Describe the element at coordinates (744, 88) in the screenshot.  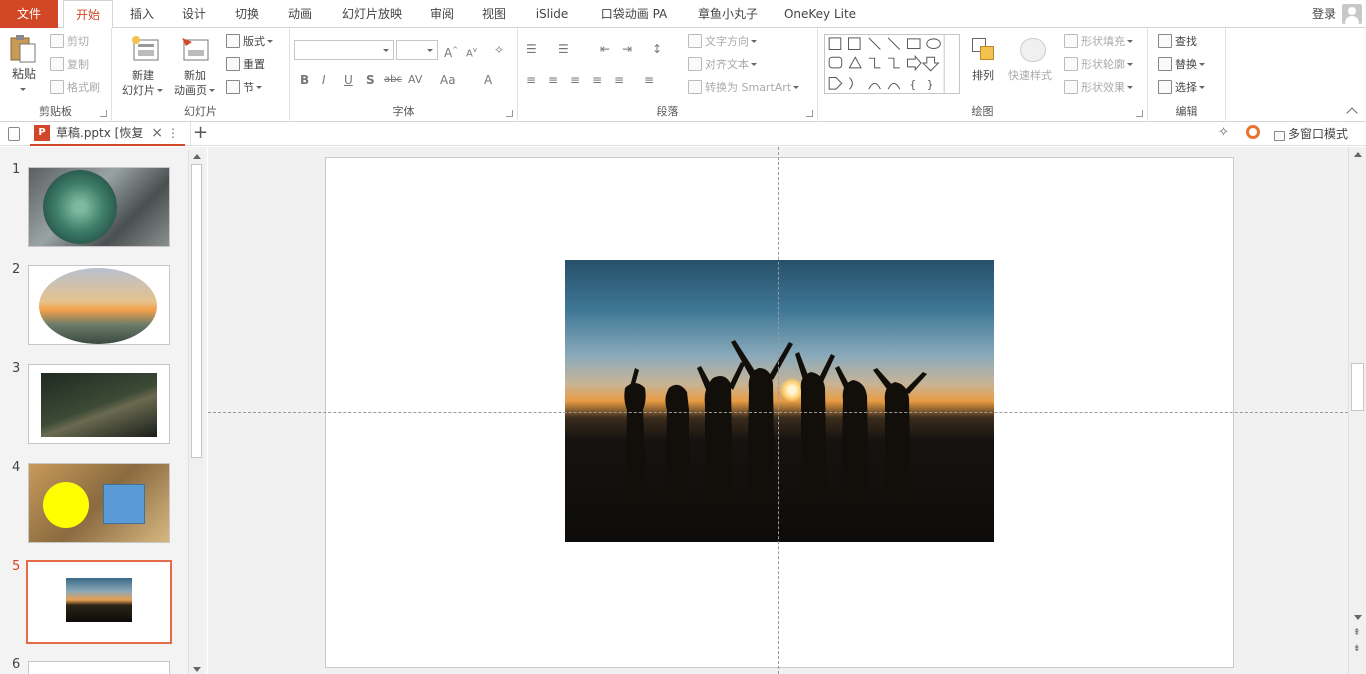
I see `smartart-button: 转换为 SmartArt` at that location.